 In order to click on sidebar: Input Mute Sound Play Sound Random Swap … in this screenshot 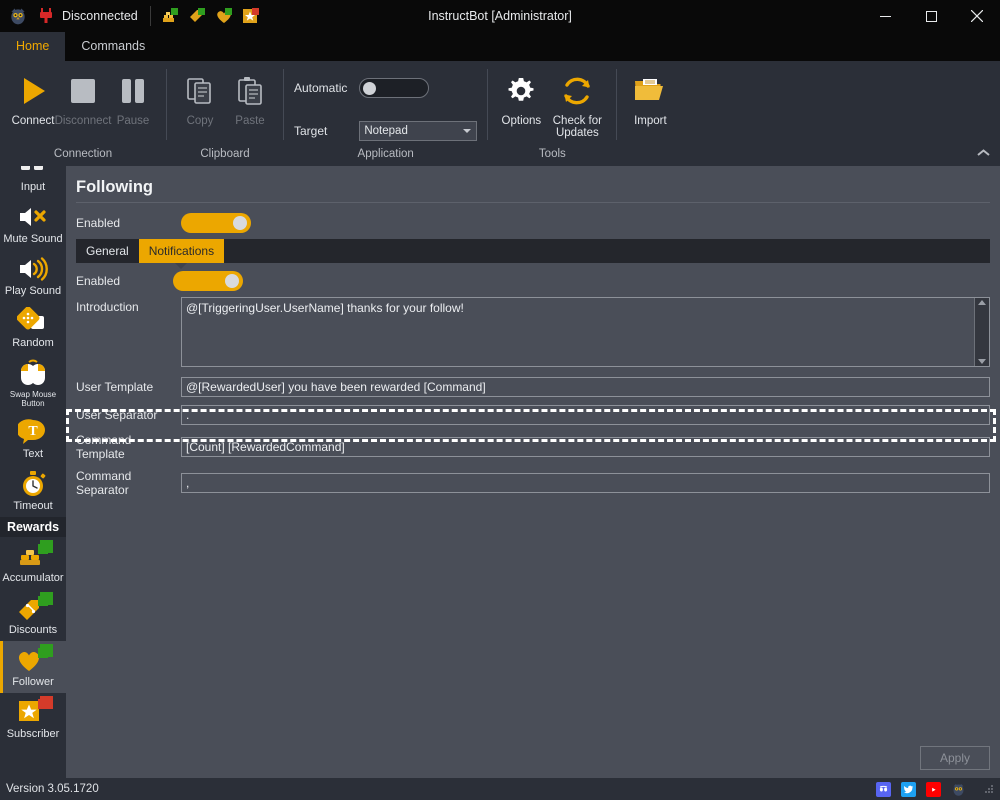, I will do `click(33, 472)`.